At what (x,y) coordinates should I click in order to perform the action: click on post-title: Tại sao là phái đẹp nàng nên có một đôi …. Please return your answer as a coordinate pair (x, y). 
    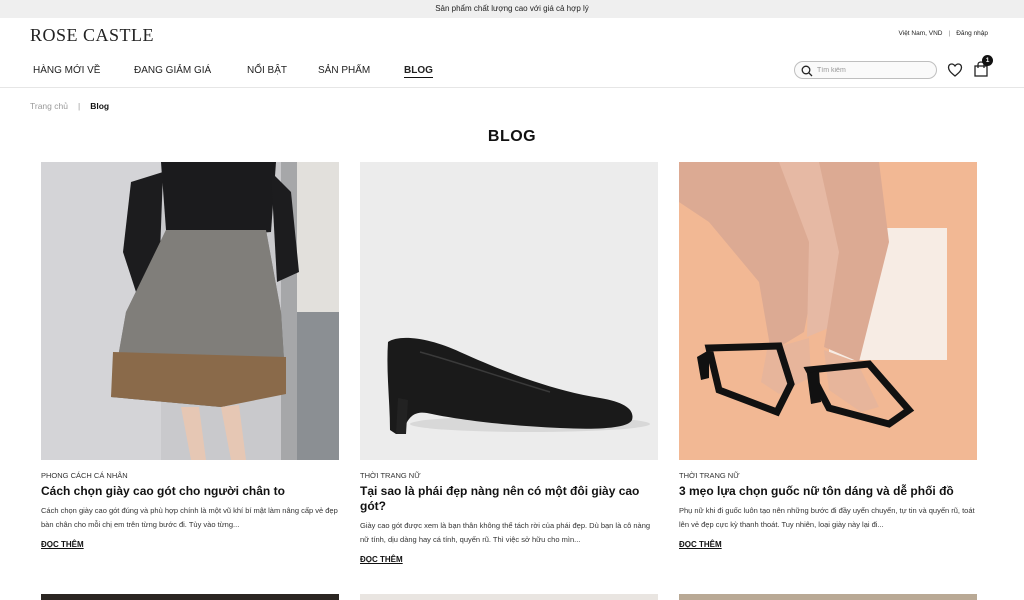
    Looking at the image, I should click on (509, 499).